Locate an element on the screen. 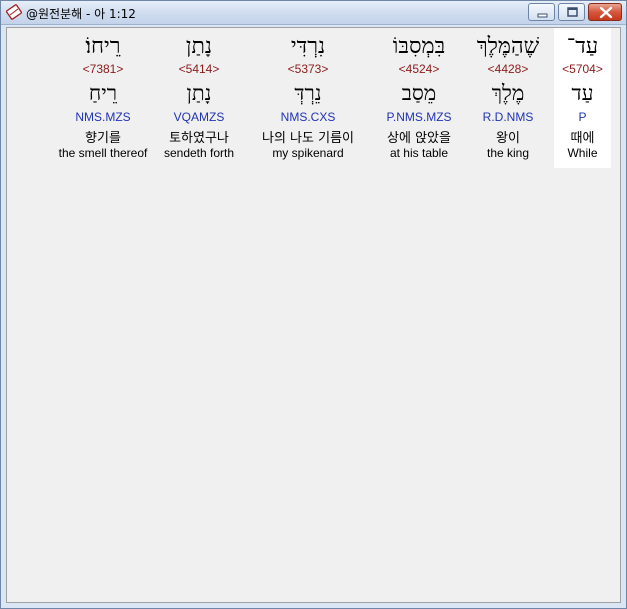  hebrew-word: נָתַן is located at coordinates (199, 46).